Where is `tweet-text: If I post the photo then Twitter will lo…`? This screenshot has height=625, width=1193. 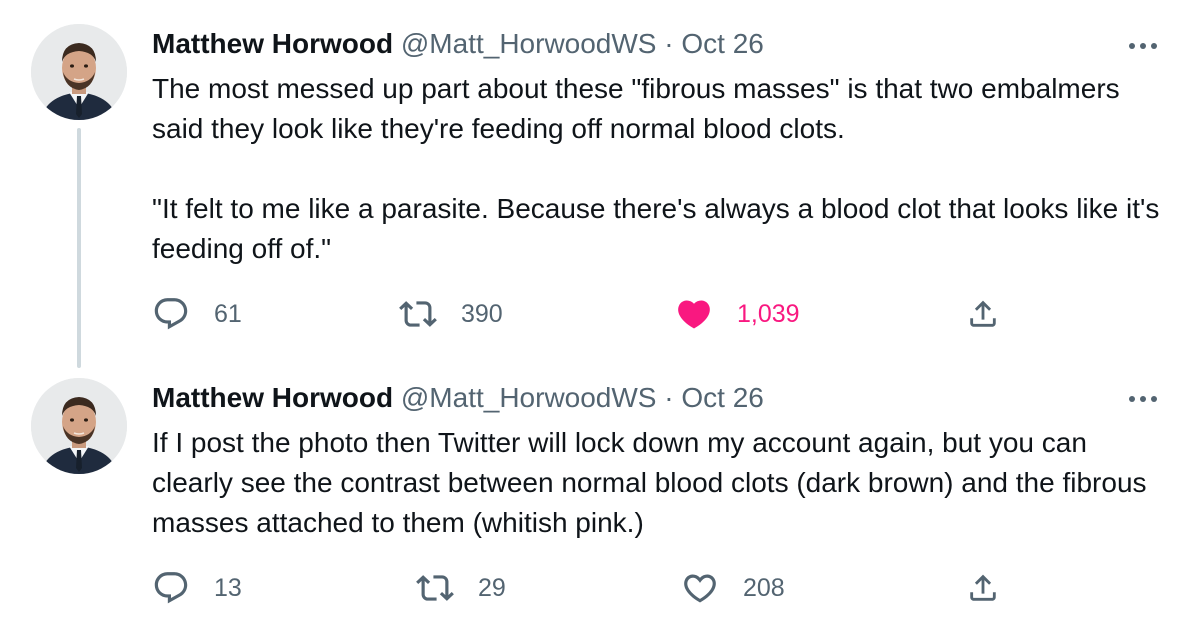
tweet-text: If I post the photo then Twitter will lo… is located at coordinates (653, 482).